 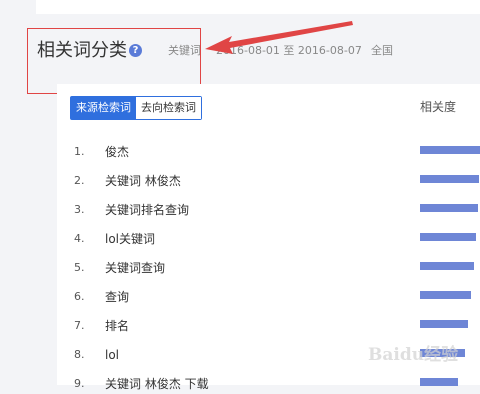 I want to click on table-row: 7. 排名, so click(x=240, y=326).